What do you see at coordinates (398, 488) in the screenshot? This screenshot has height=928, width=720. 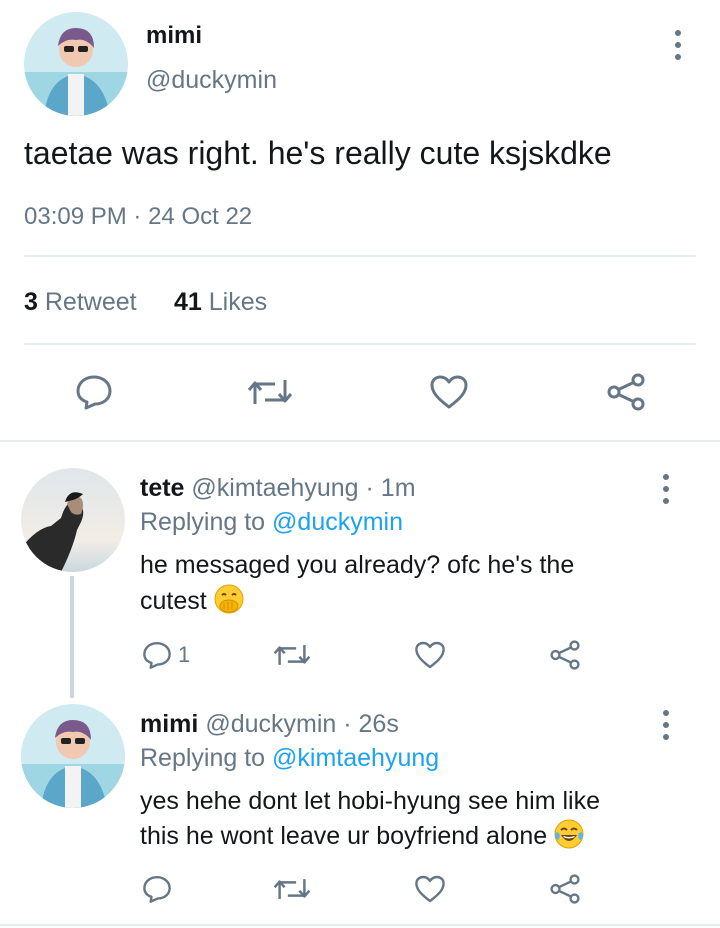 I see `reply-time: 1m` at bounding box center [398, 488].